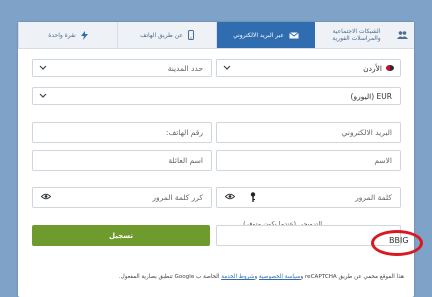 This screenshot has width=432, height=297. What do you see at coordinates (372, 68) in the screenshot?
I see `country-value: الأردن` at bounding box center [372, 68].